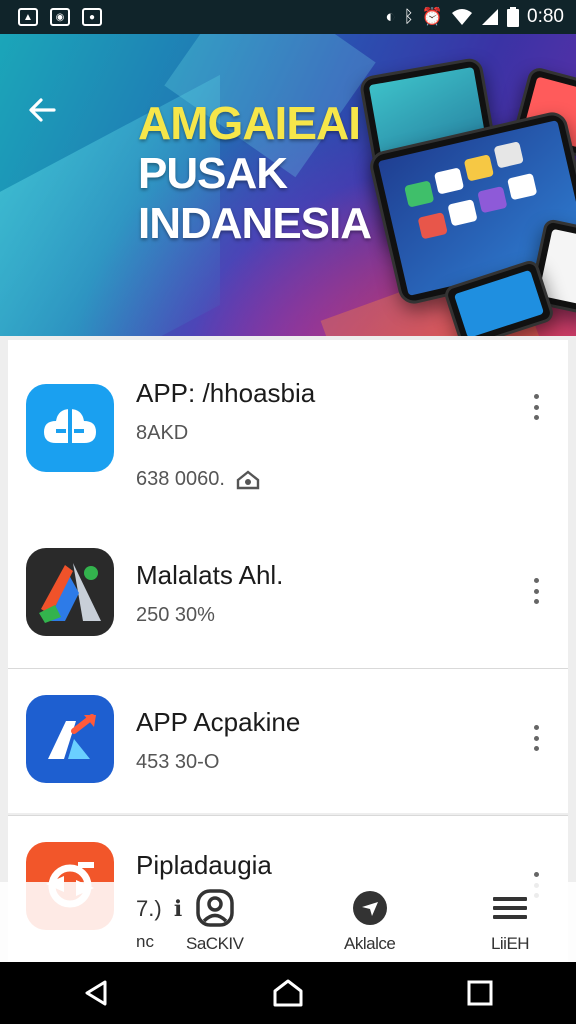  What do you see at coordinates (145, 941) in the screenshot?
I see `app-extra: nc` at bounding box center [145, 941].